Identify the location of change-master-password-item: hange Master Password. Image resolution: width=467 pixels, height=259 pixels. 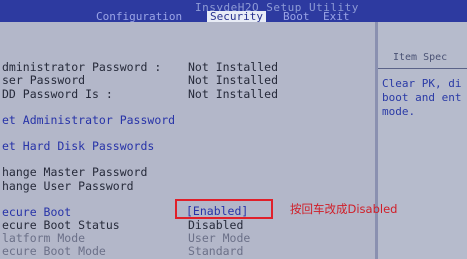
(74, 172).